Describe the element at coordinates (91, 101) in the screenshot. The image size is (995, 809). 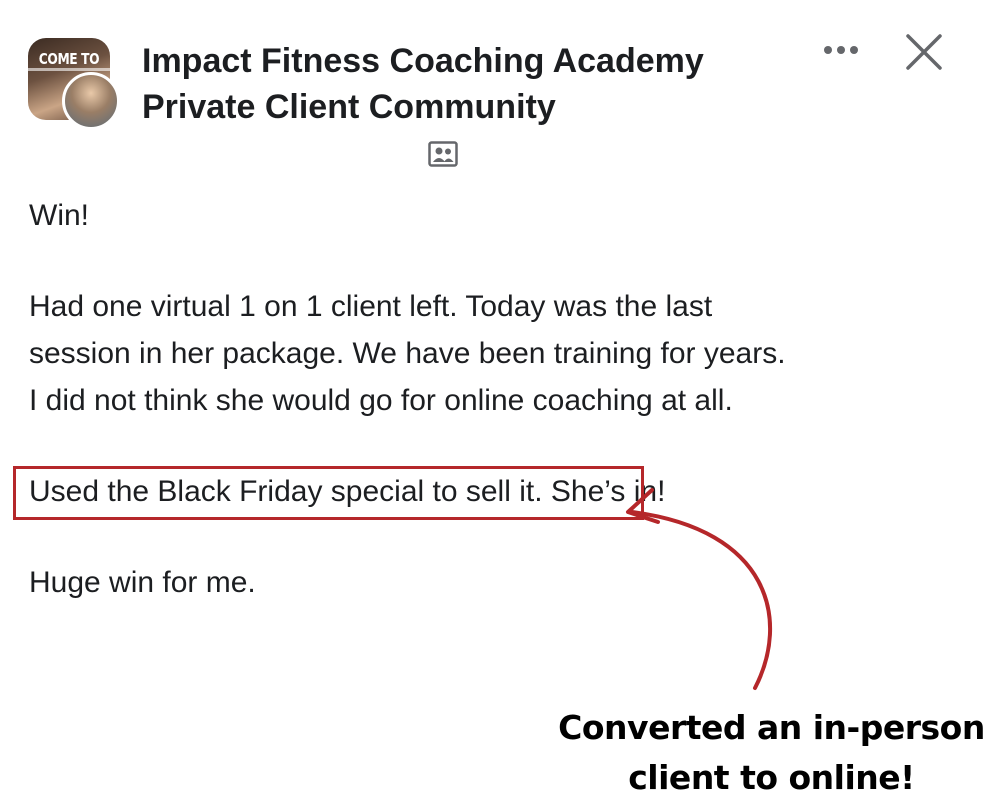
I see `author-avatar` at that location.